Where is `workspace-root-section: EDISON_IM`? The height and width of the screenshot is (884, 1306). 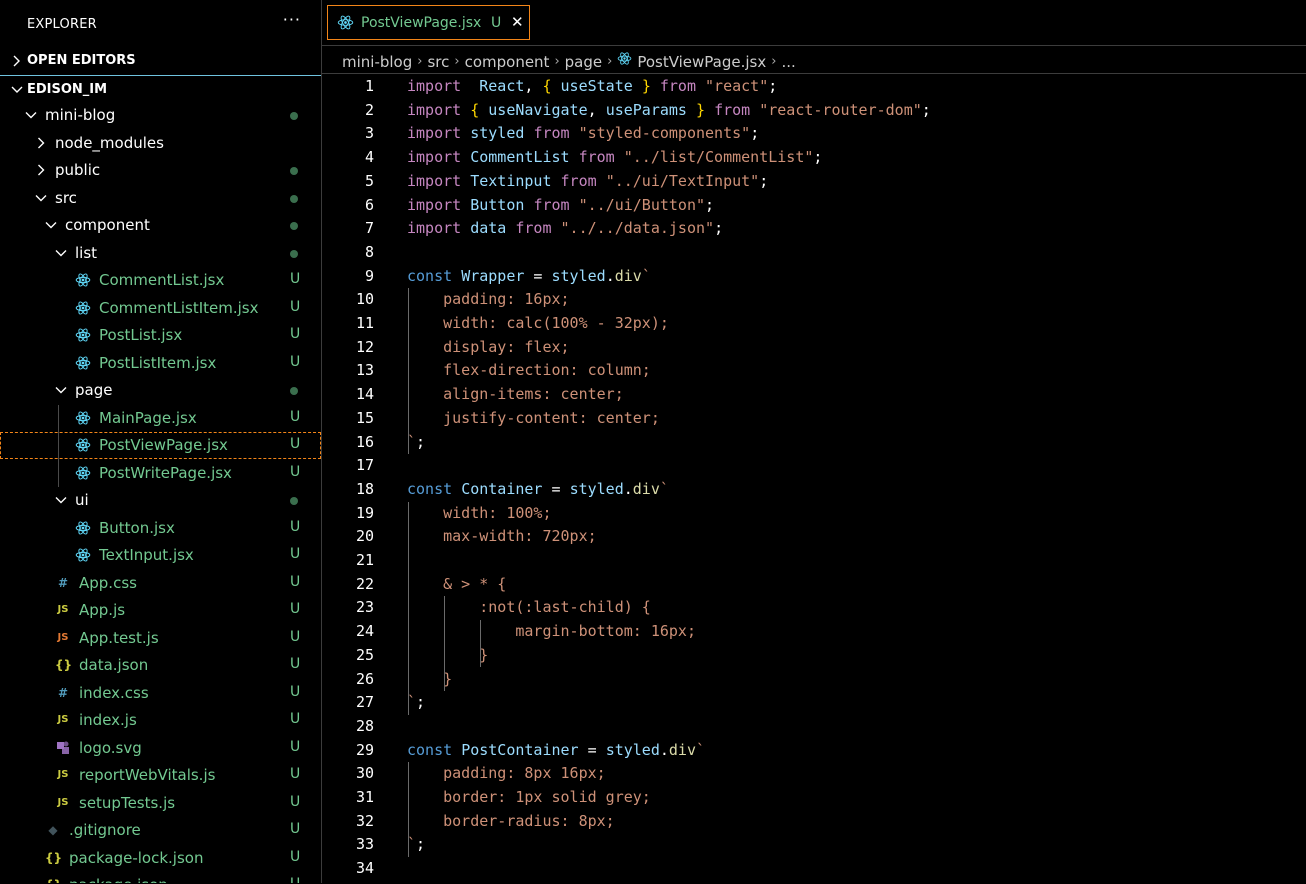 workspace-root-section: EDISON_IM is located at coordinates (160, 89).